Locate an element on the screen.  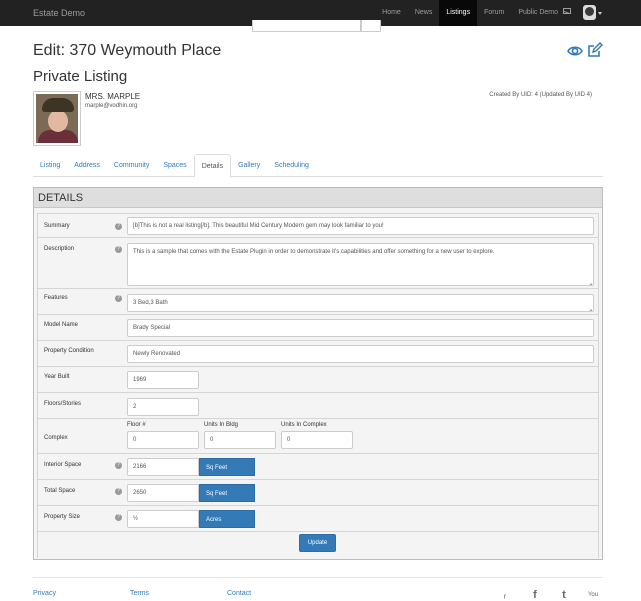
total-space-row: Total Space ? 2650 Sq Feet is located at coordinates (318, 493).